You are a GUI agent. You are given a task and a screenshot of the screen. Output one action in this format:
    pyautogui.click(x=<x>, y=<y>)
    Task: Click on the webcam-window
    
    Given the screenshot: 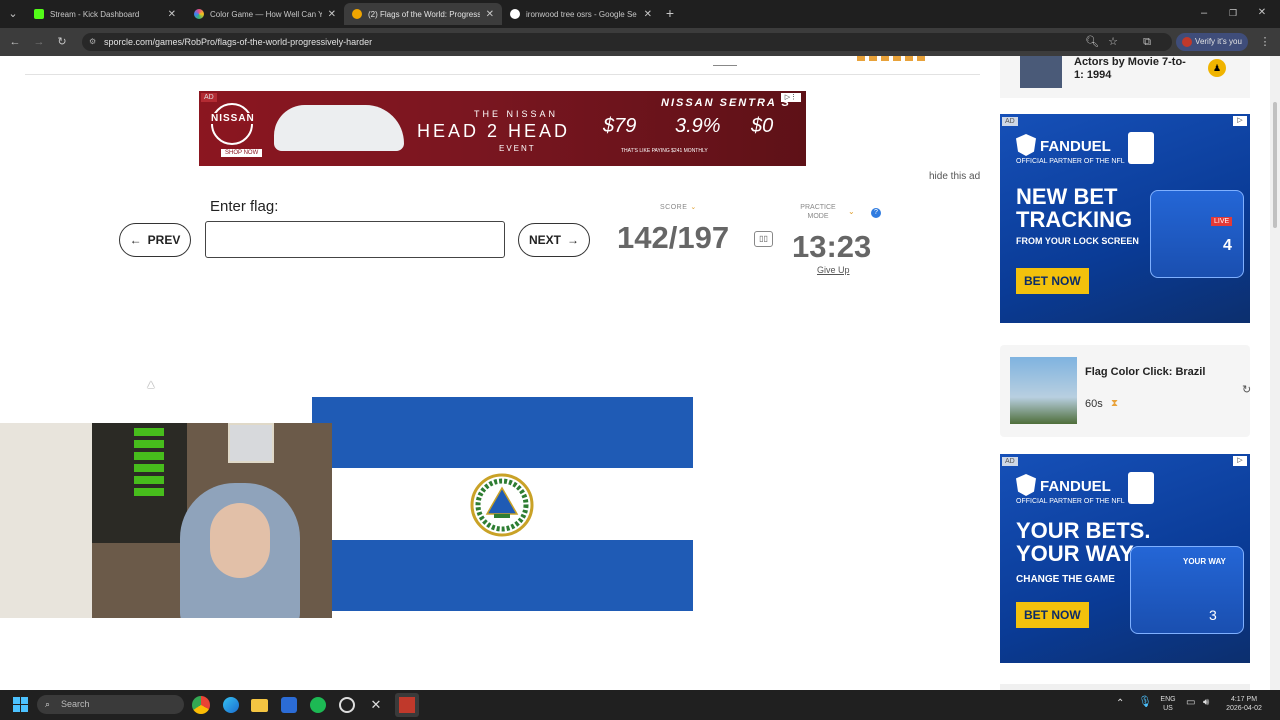 What is the action you would take?
    pyautogui.click(x=251, y=443)
    